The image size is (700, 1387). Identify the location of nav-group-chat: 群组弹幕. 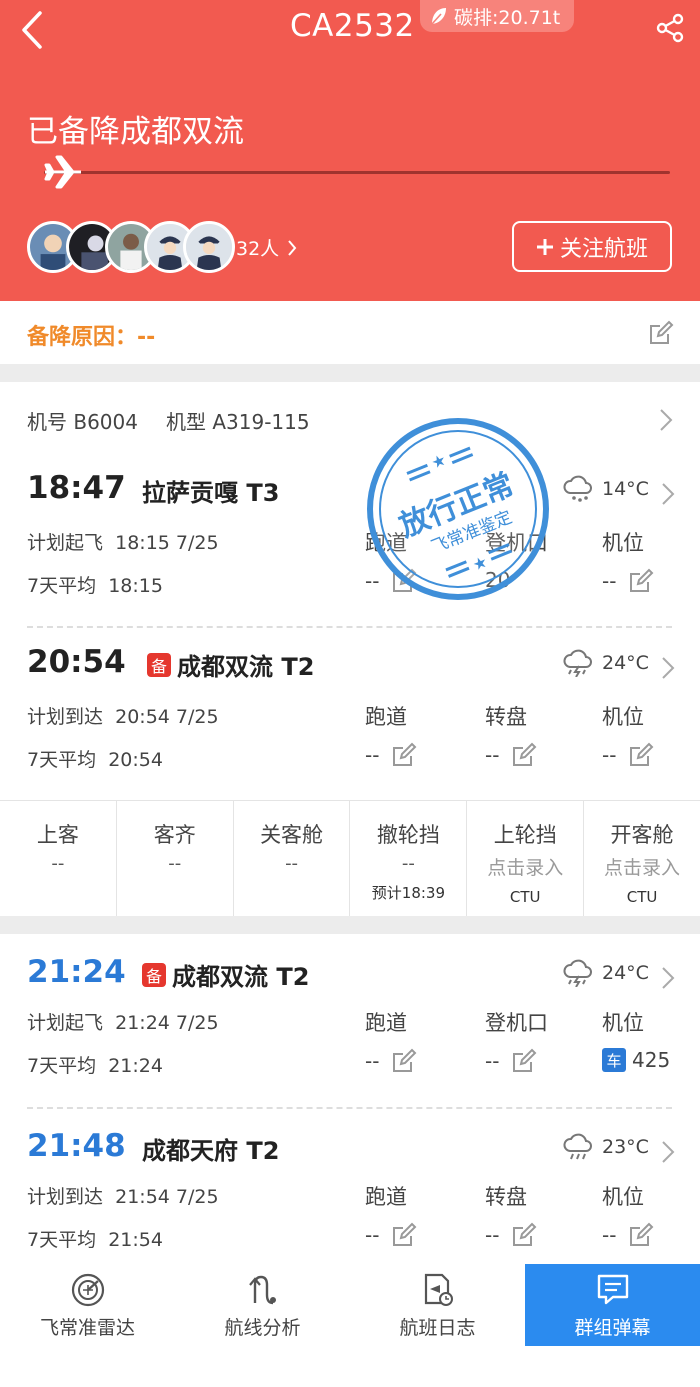
(612, 1305).